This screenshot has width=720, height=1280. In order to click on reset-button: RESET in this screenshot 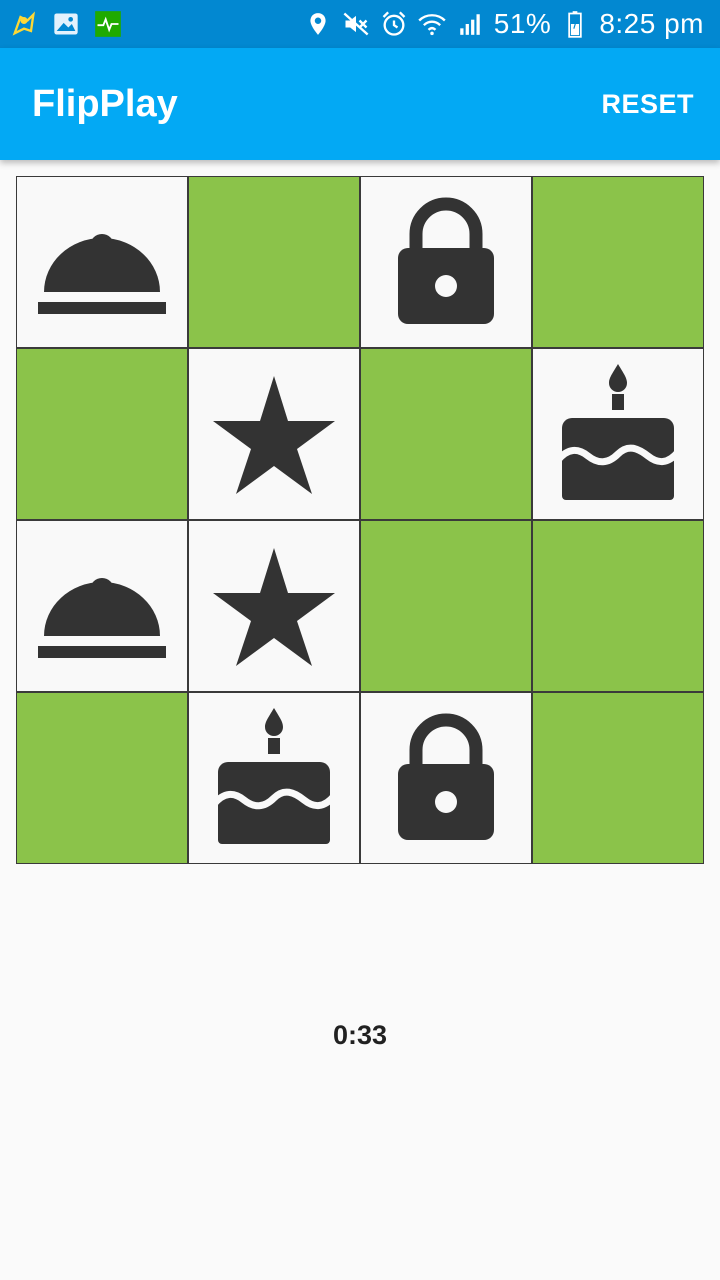, I will do `click(660, 104)`.